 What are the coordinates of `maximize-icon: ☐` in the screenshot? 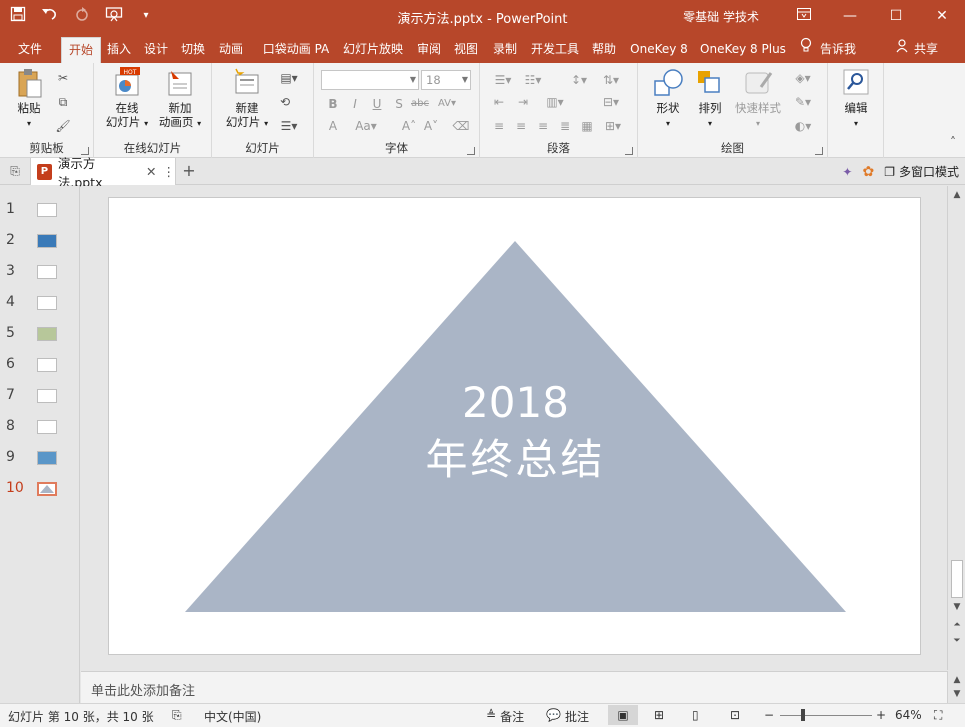 It's located at (896, 16).